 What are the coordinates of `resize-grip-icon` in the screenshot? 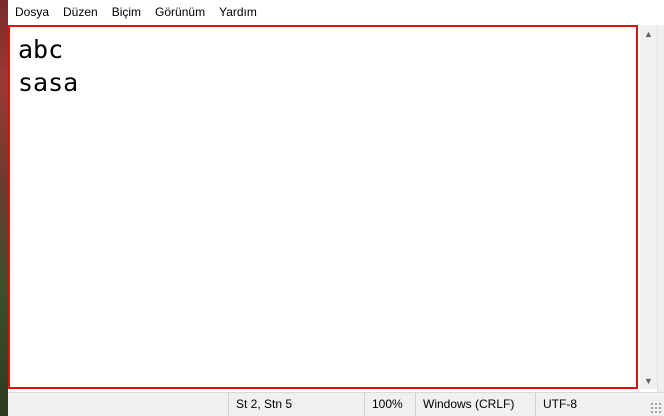 It's located at (656, 408).